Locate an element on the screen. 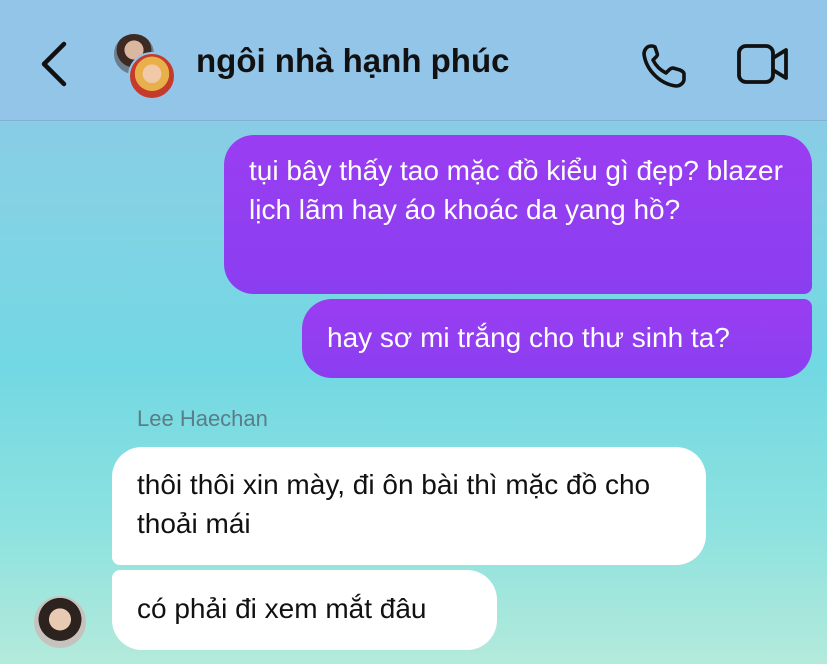 The image size is (827, 664). outgoing-message-bubble: hay sơ mi trắng cho thư sinh ta? is located at coordinates (557, 338).